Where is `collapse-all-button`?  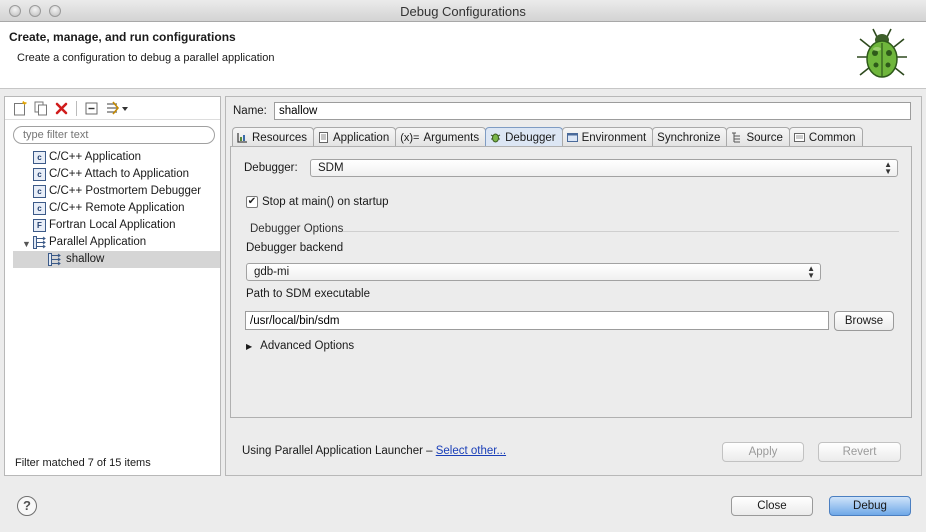
collapse-all-button is located at coordinates (91, 108).